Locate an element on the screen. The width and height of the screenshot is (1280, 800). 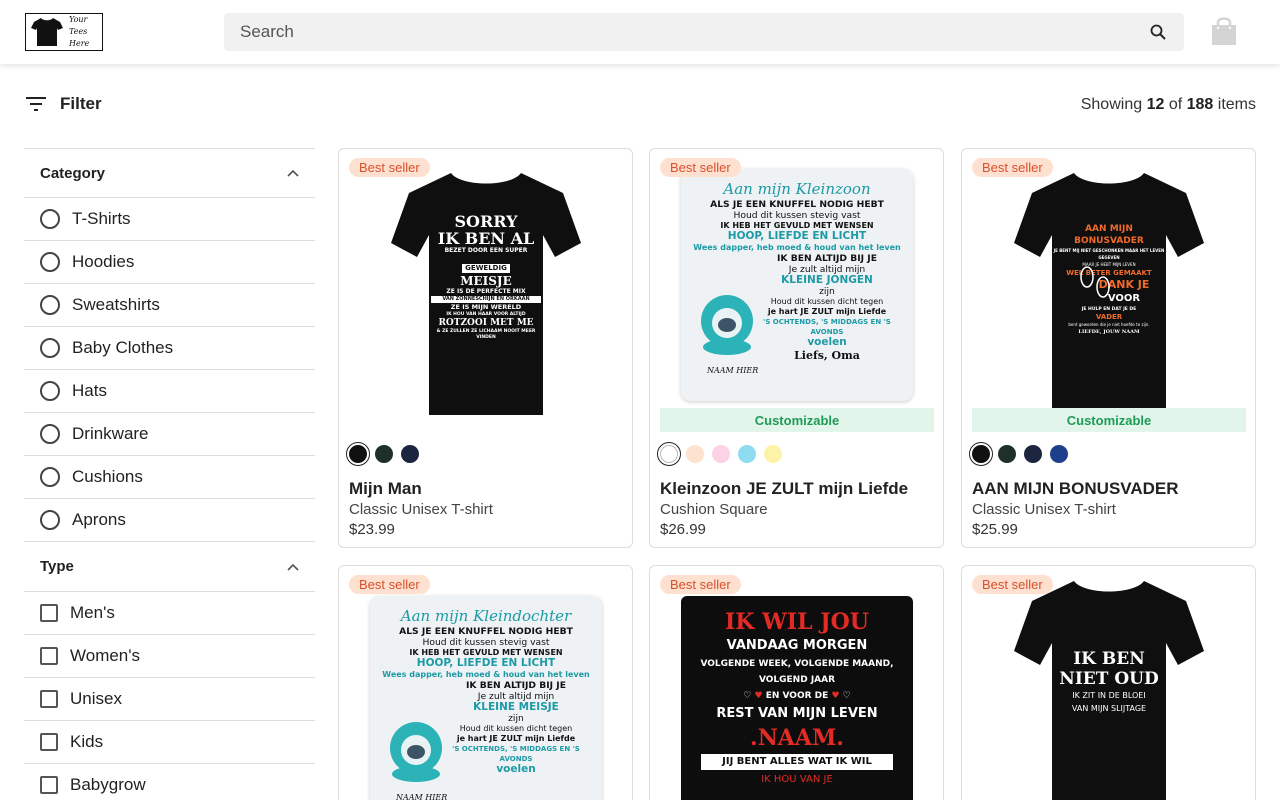
print-line: IK BEN AL is located at coordinates (486, 238).